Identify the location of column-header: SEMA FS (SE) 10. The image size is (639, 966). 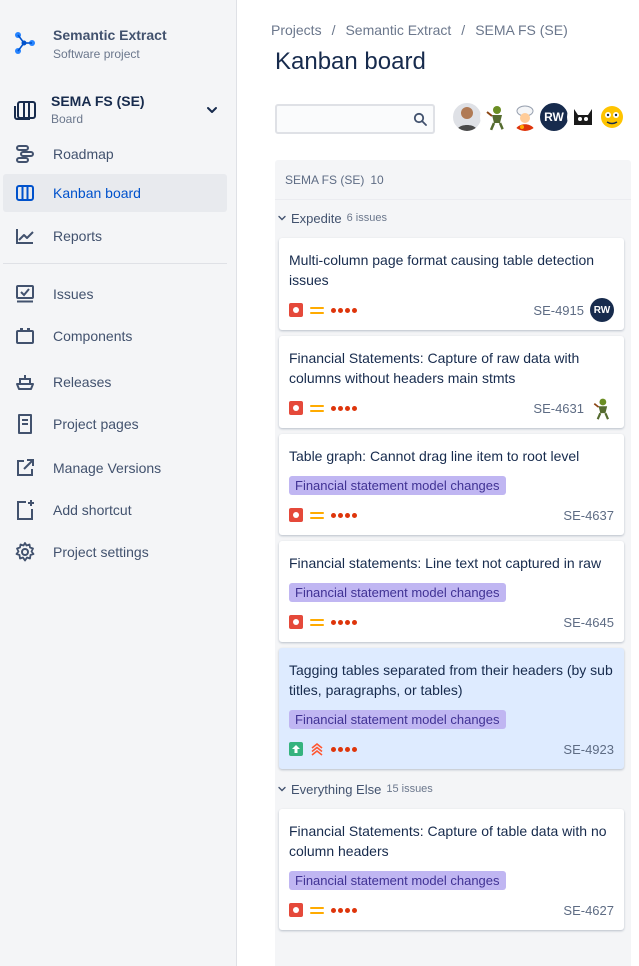
(453, 180).